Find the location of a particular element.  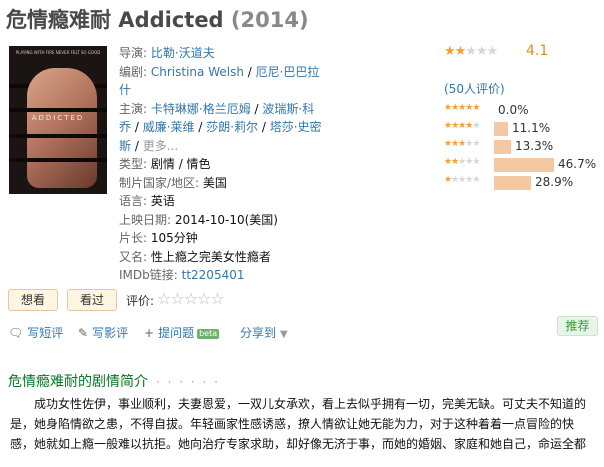

country-value: 美国 is located at coordinates (214, 182).